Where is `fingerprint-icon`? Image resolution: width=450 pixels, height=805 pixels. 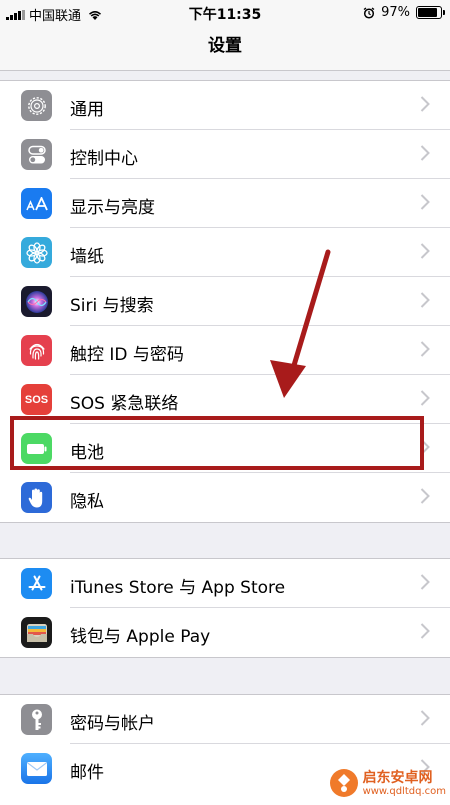
fingerprint-icon is located at coordinates (36, 350).